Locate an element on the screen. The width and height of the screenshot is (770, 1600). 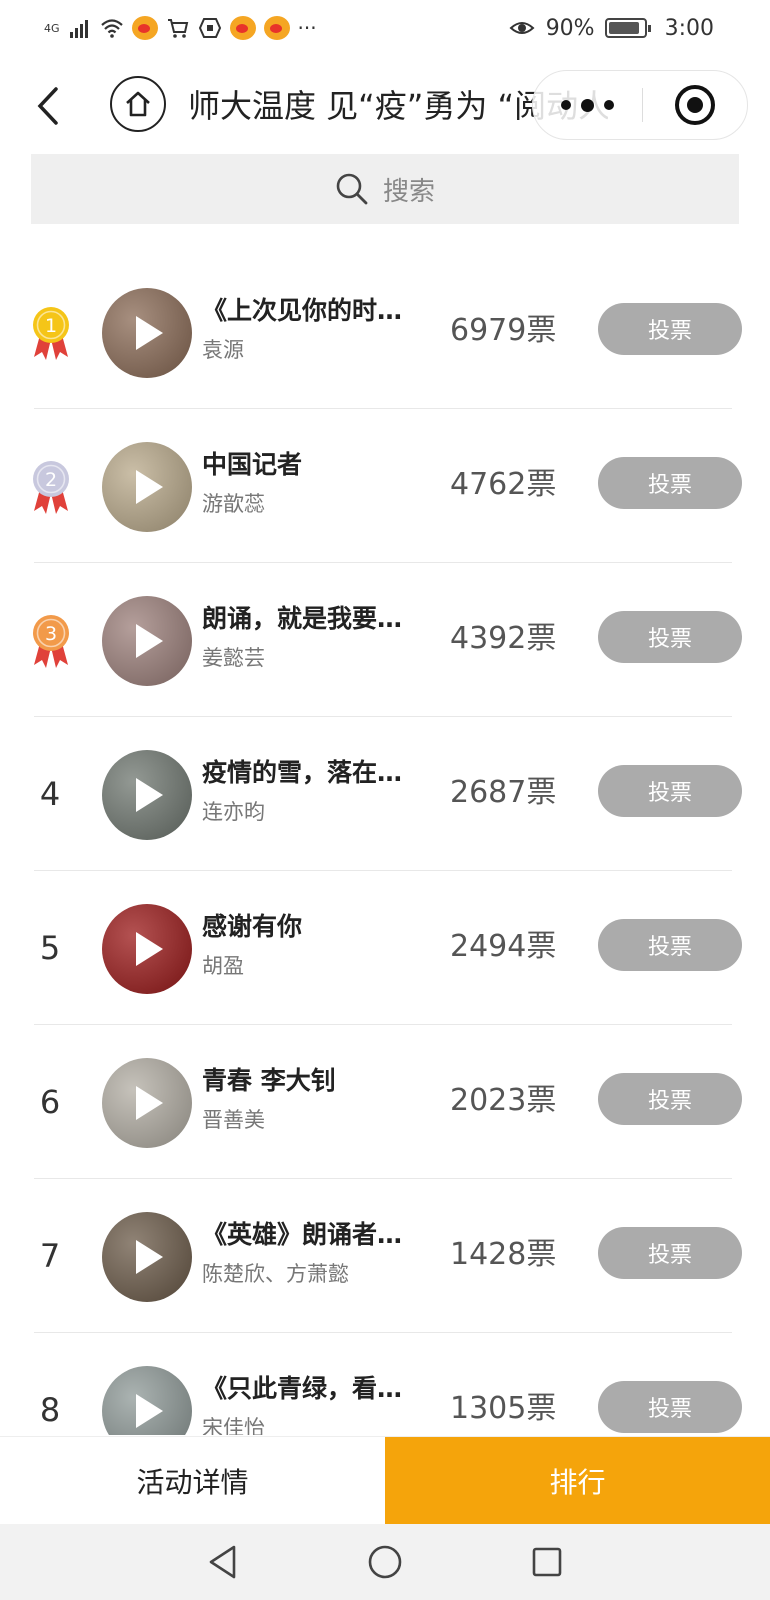
shield-icon is located at coordinates (209, 28).